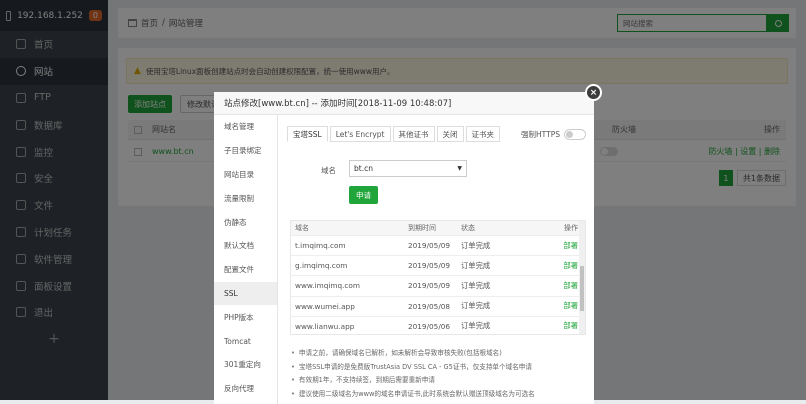 The height and width of the screenshot is (404, 806). Describe the element at coordinates (422, 228) in the screenshot. I see `header-expire: 到期时间` at that location.